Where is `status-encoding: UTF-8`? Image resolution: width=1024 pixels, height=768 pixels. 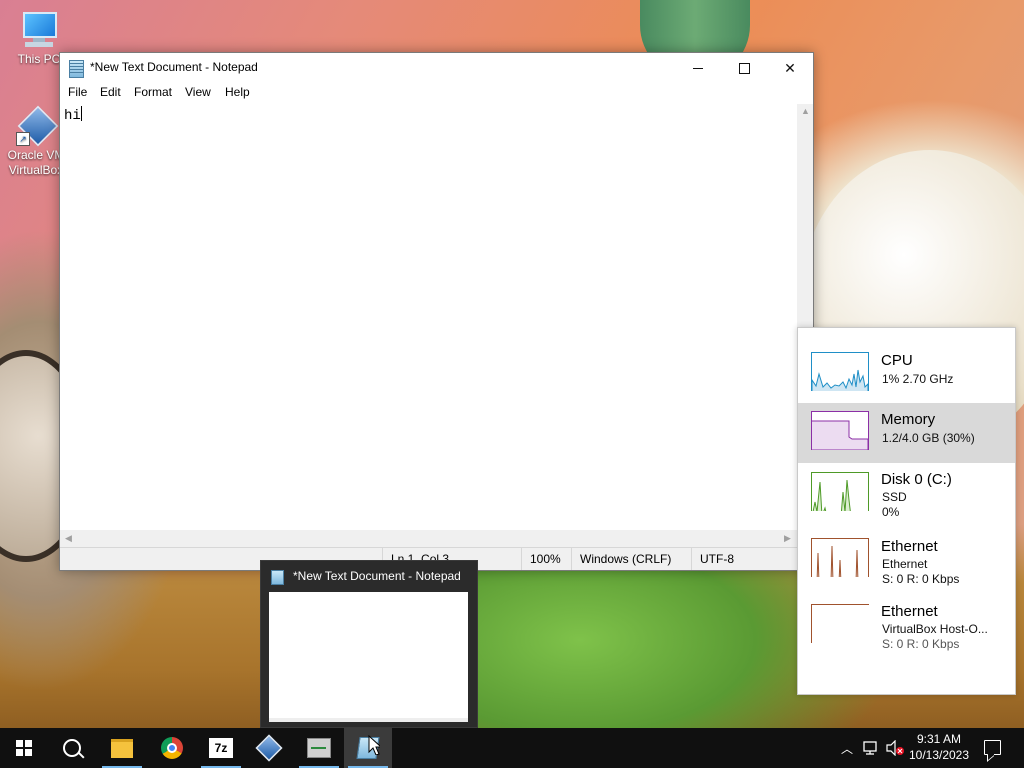 status-encoding: UTF-8 is located at coordinates (750, 559).